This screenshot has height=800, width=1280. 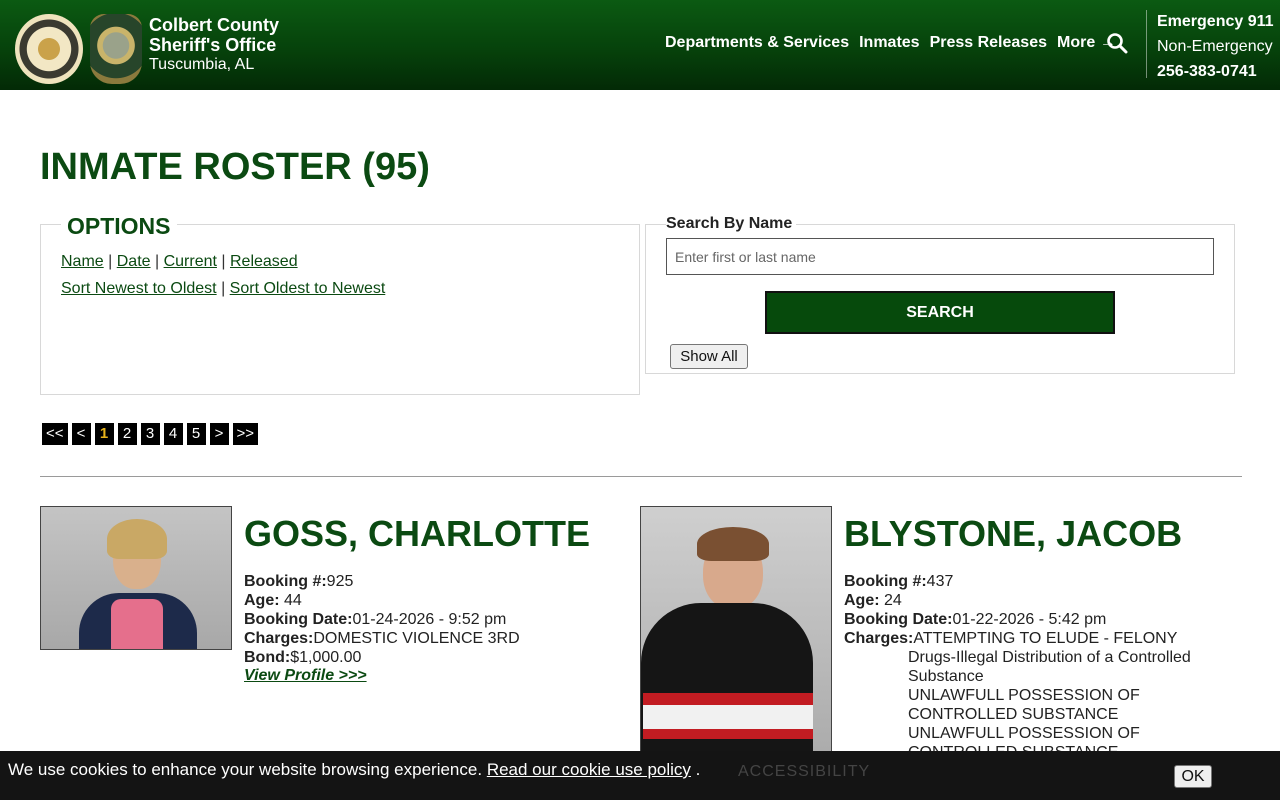 I want to click on charge-item: DOMESTIC VIOLENCE 3RD, so click(x=416, y=638).